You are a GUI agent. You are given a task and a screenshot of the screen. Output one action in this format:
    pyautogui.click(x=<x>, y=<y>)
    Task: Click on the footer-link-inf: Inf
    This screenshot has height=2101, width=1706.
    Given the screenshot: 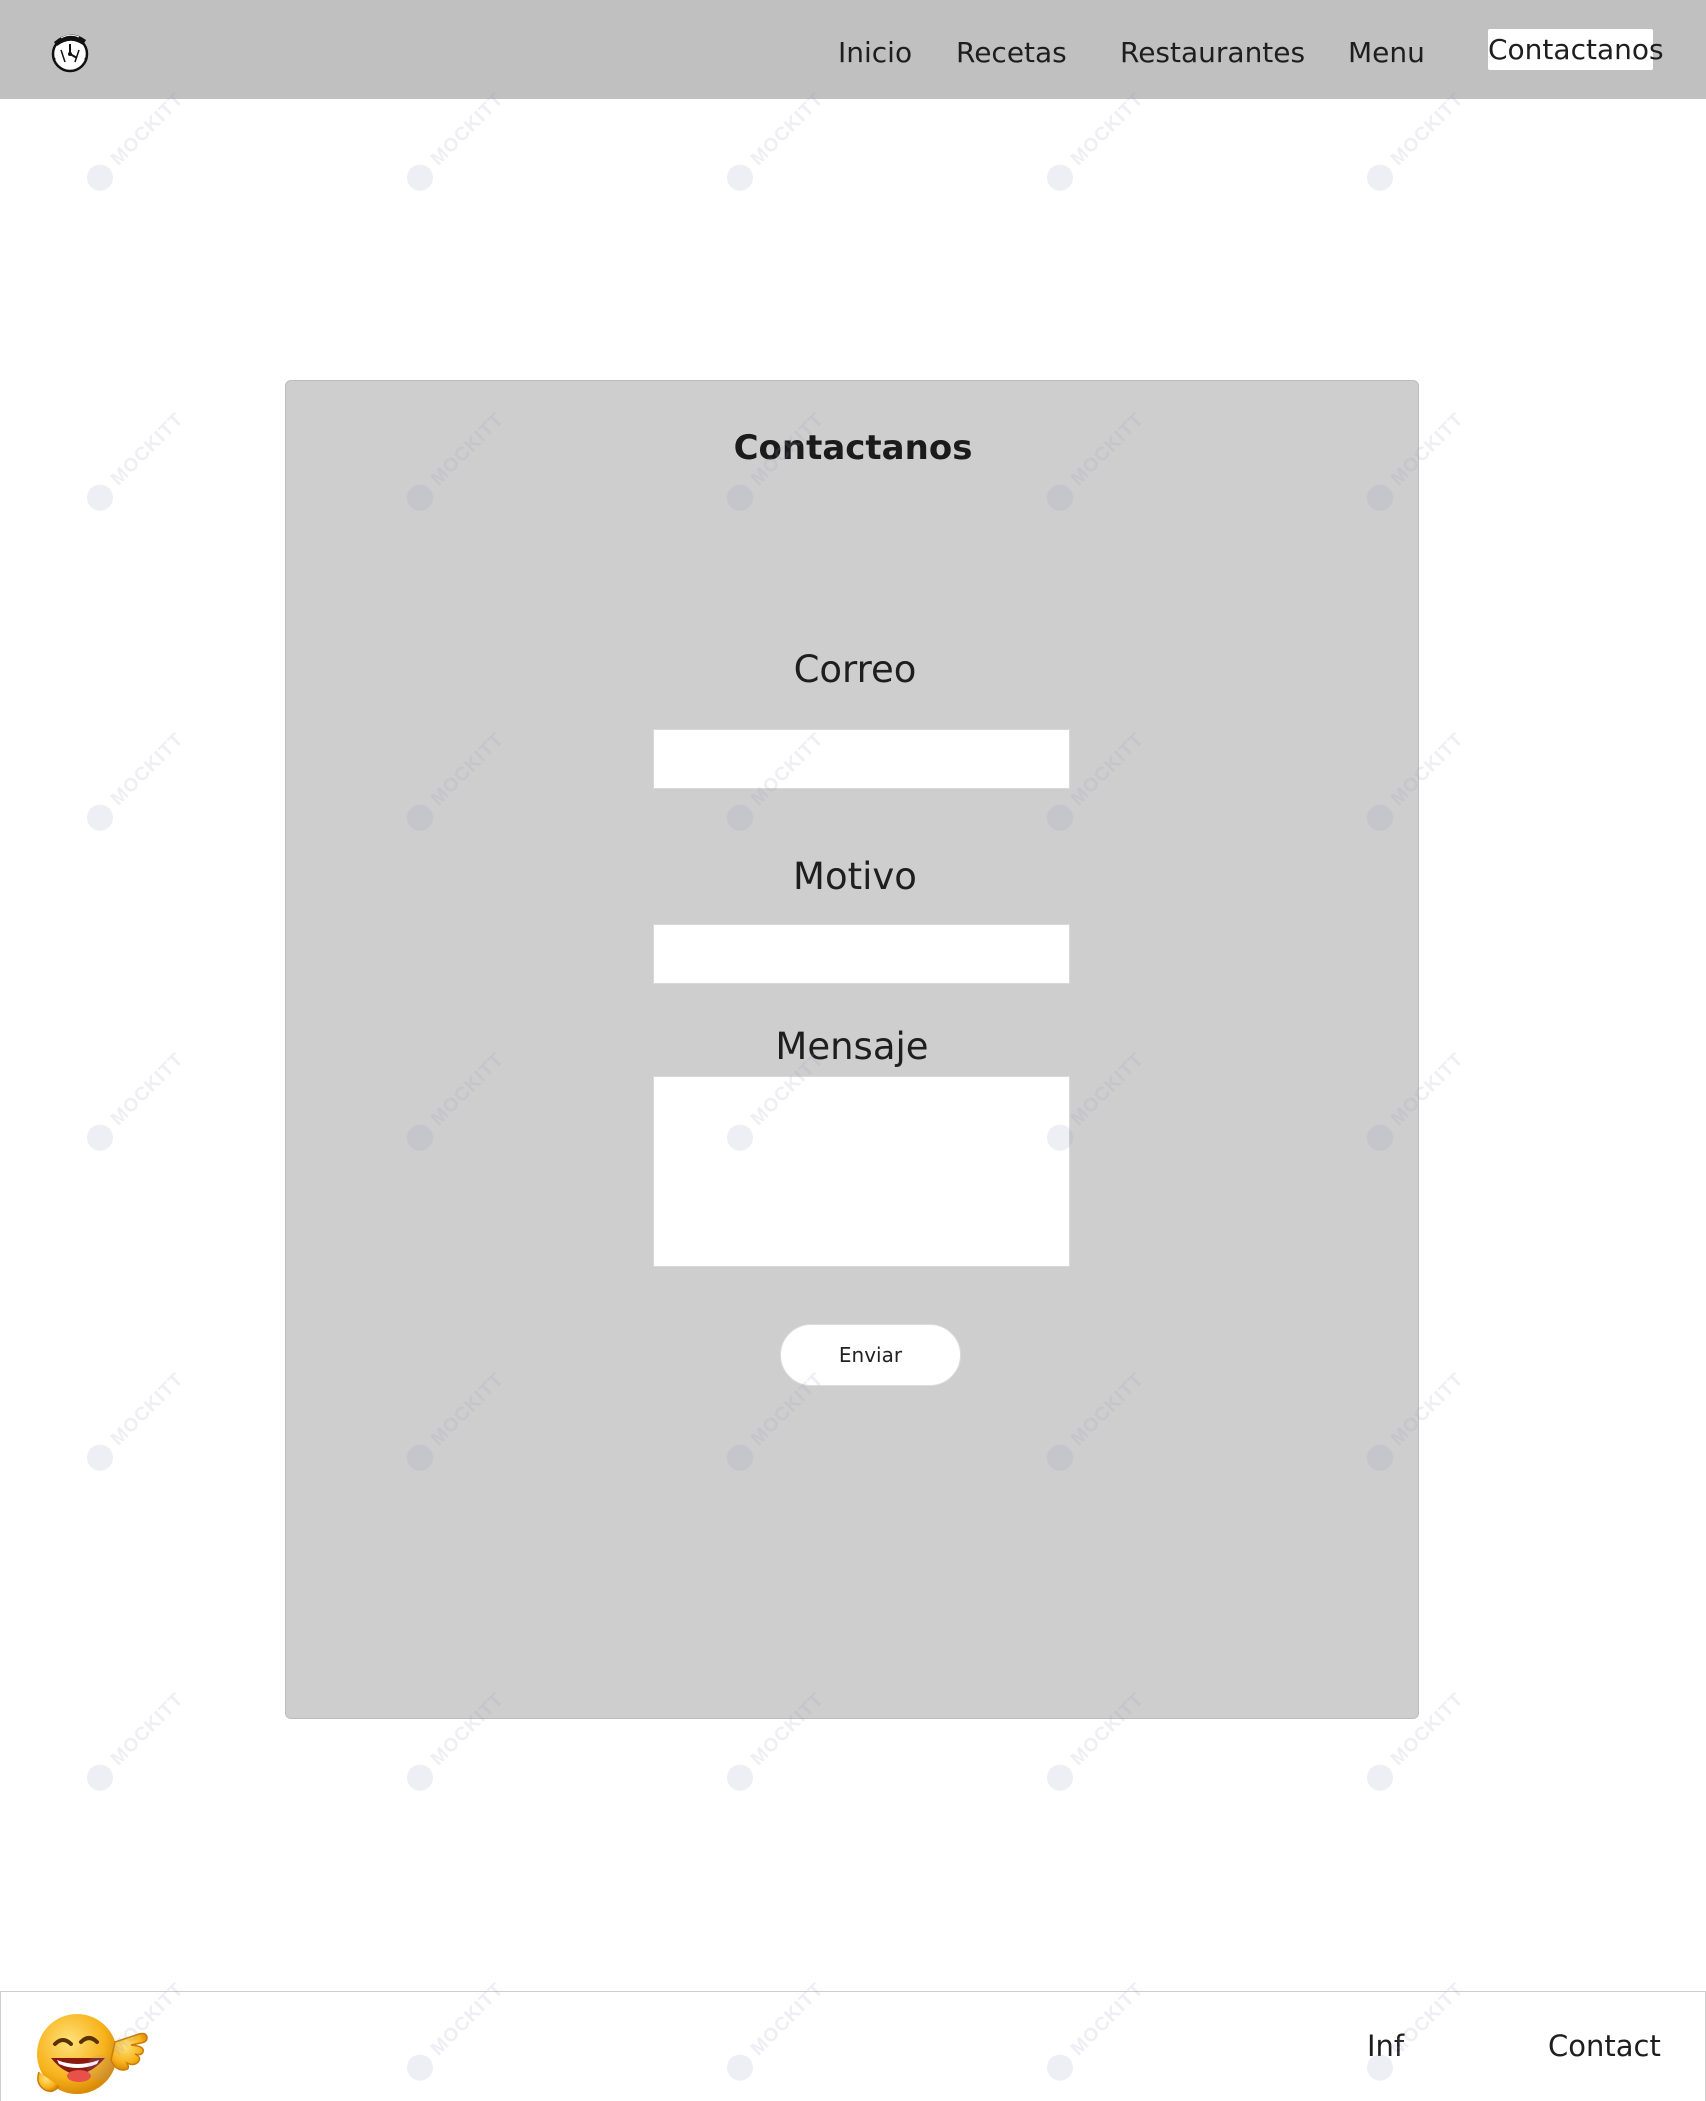 What is the action you would take?
    pyautogui.click(x=1385, y=2046)
    